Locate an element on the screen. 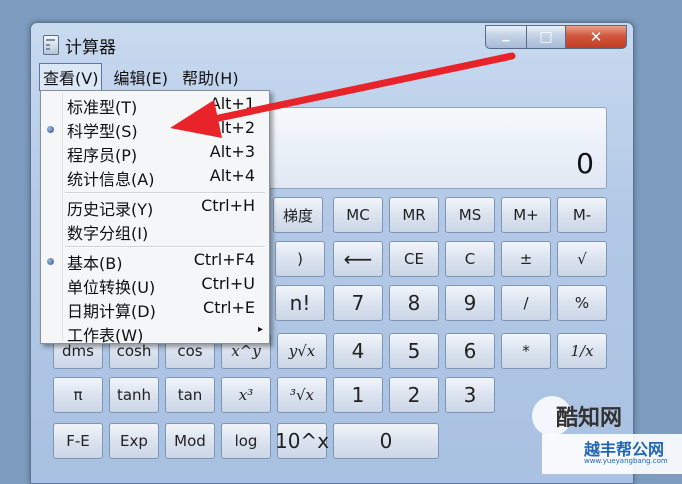 Image resolution: width=682 pixels, height=484 pixels. watermark: 酷知网 越丰帮公网 www.yueyangbang.com is located at coordinates (597, 434).